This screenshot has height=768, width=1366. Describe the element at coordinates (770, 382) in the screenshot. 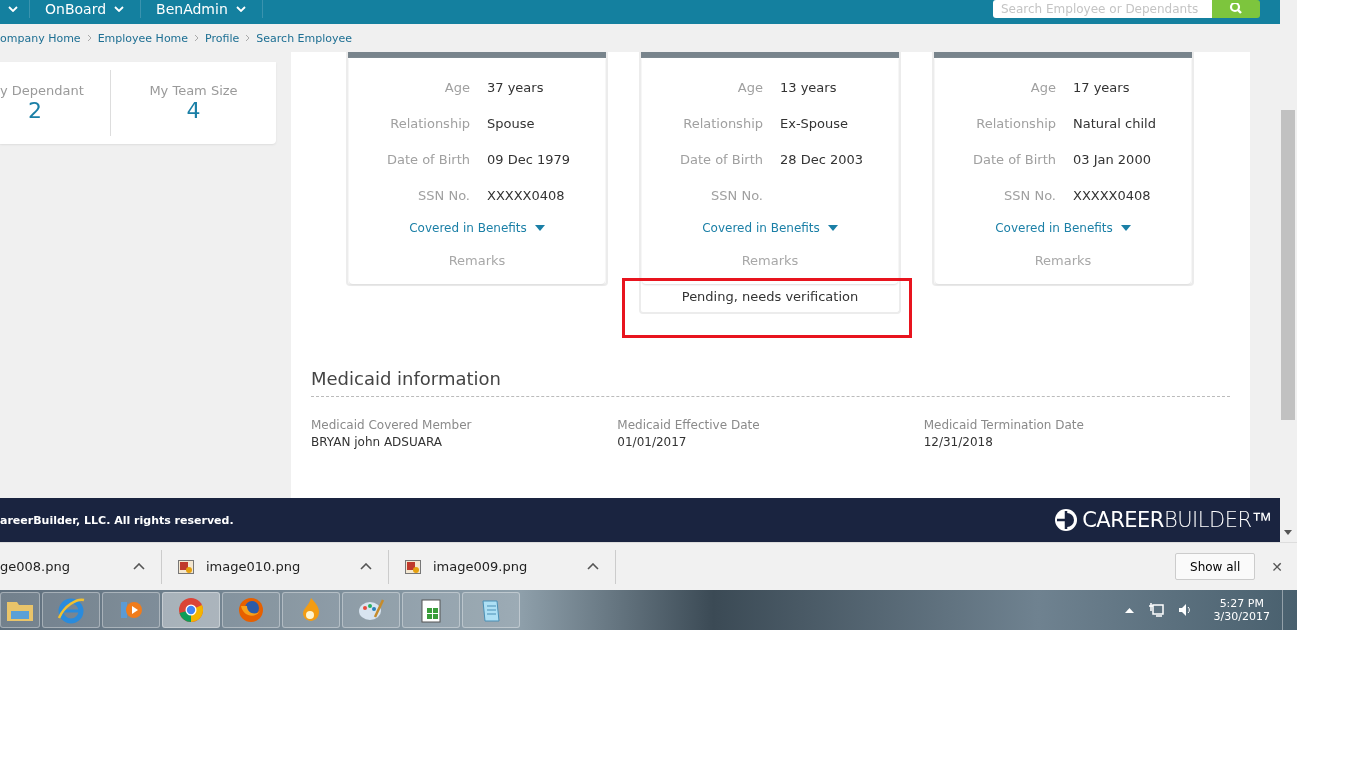

I see `section-title: Medicaid information` at that location.